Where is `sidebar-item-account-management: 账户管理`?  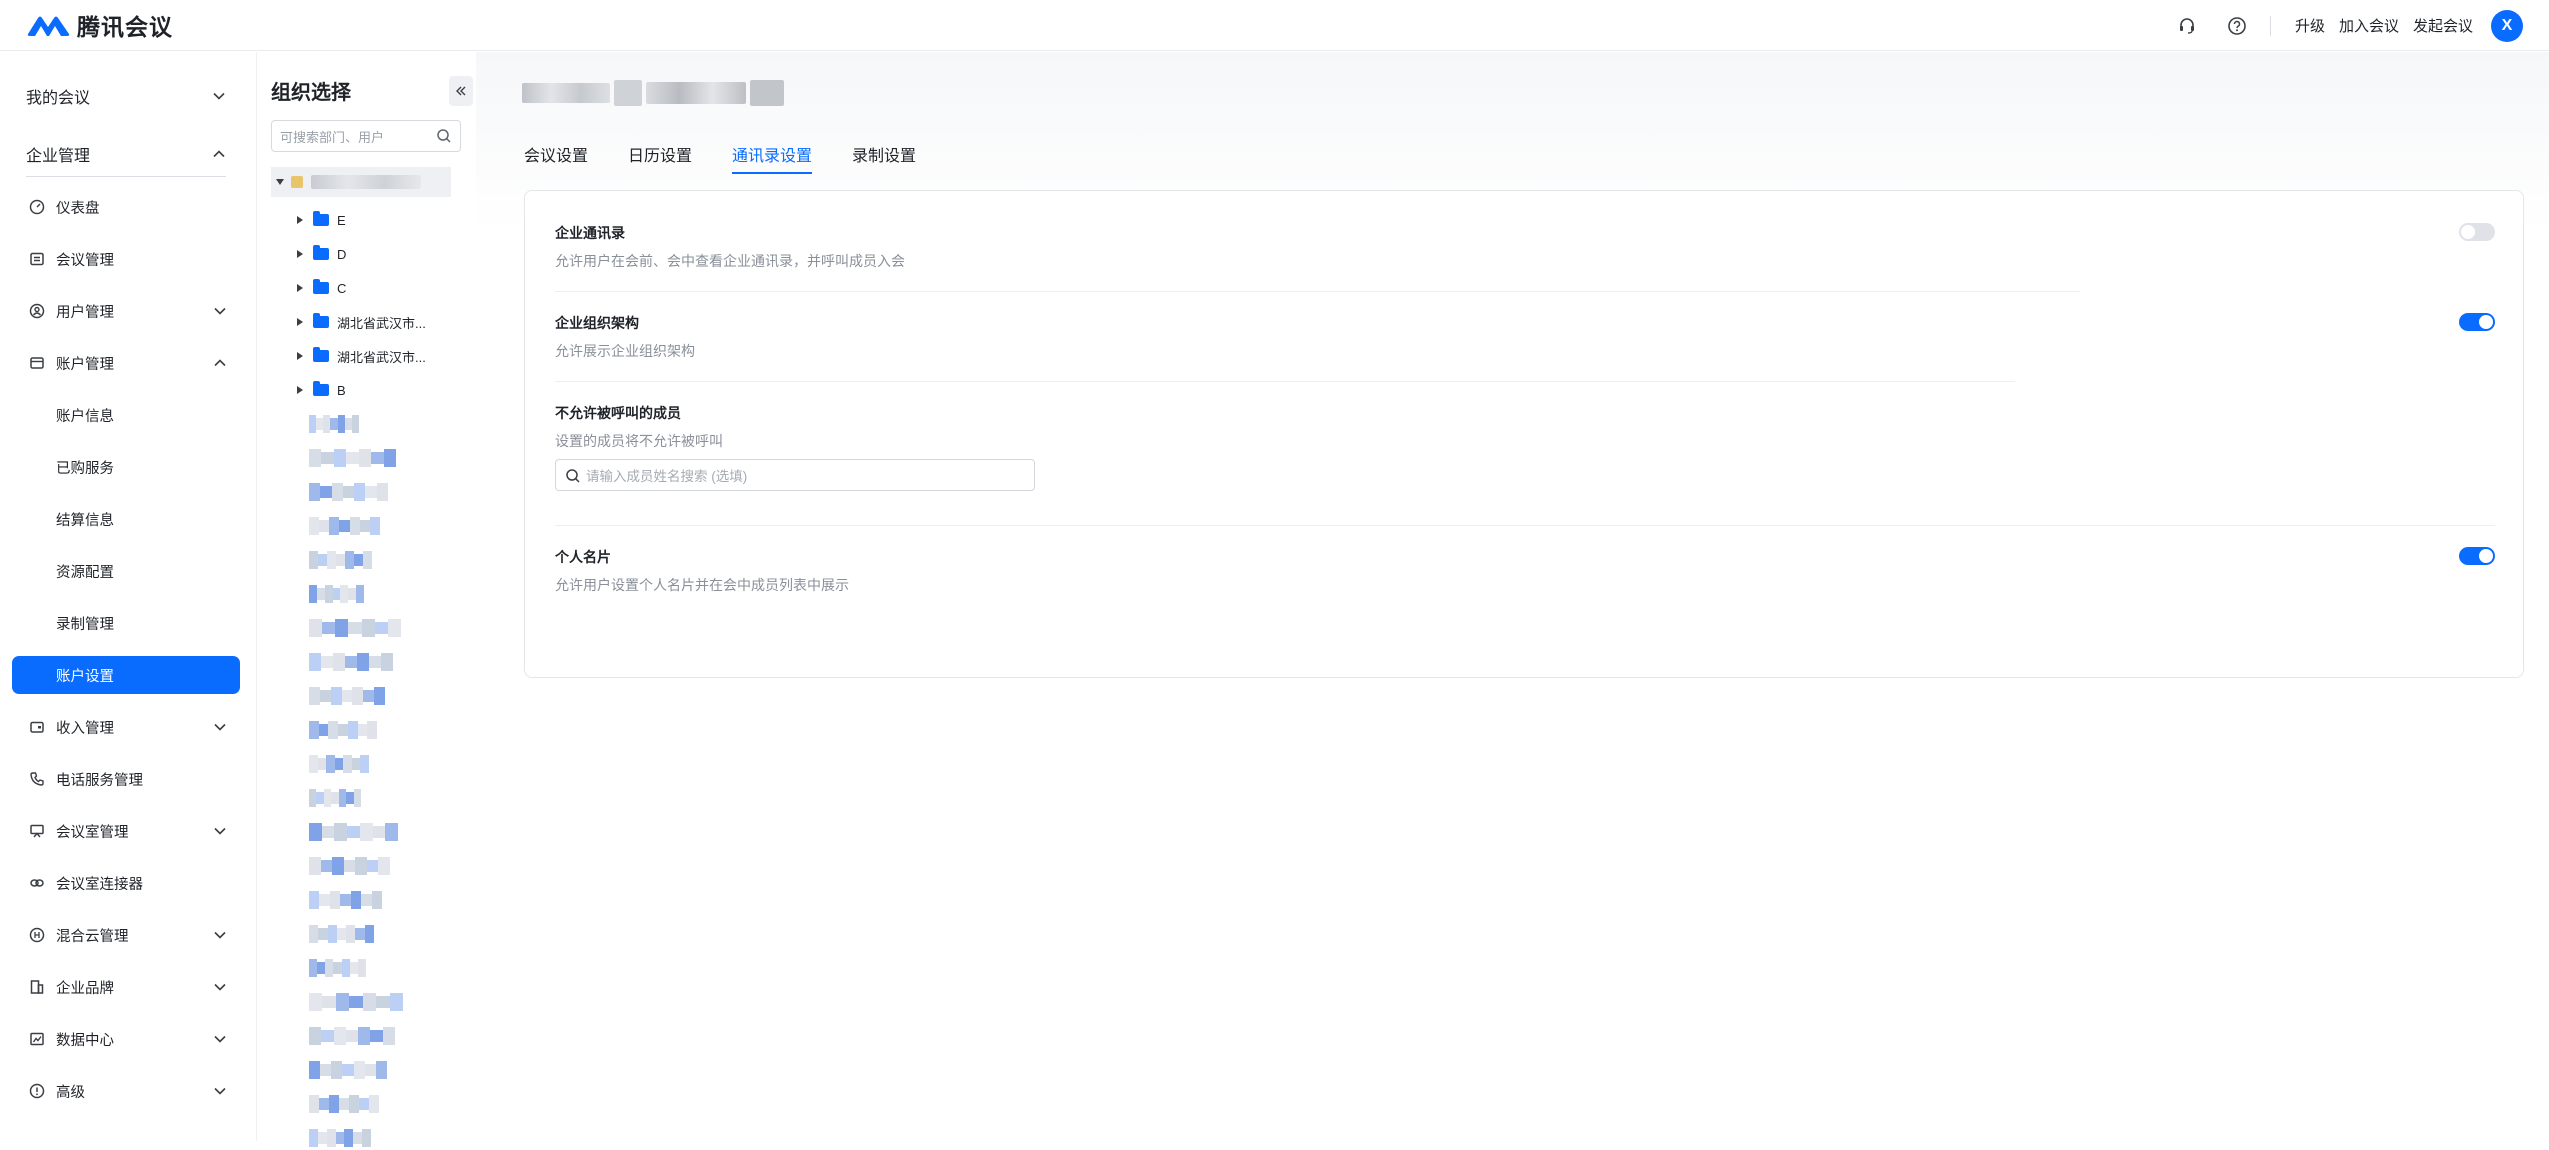 sidebar-item-account-management: 账户管理 is located at coordinates (126, 363).